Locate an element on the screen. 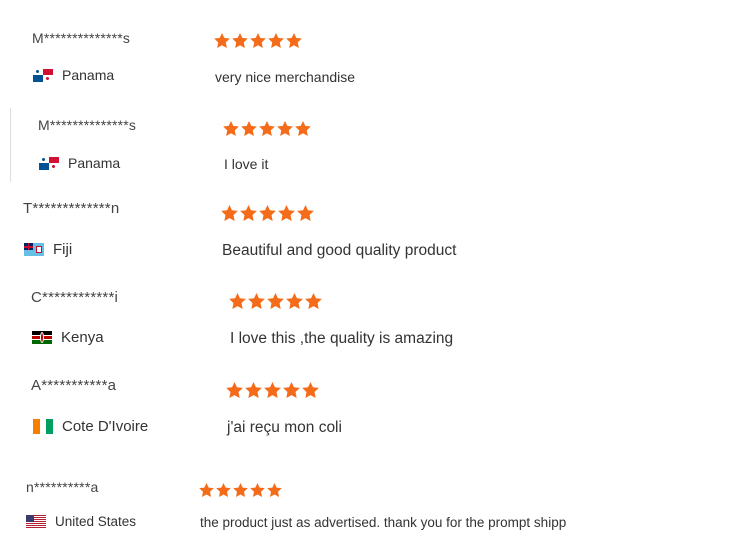 The image size is (744, 557). cote-divoire-flag-icon is located at coordinates (43, 426).